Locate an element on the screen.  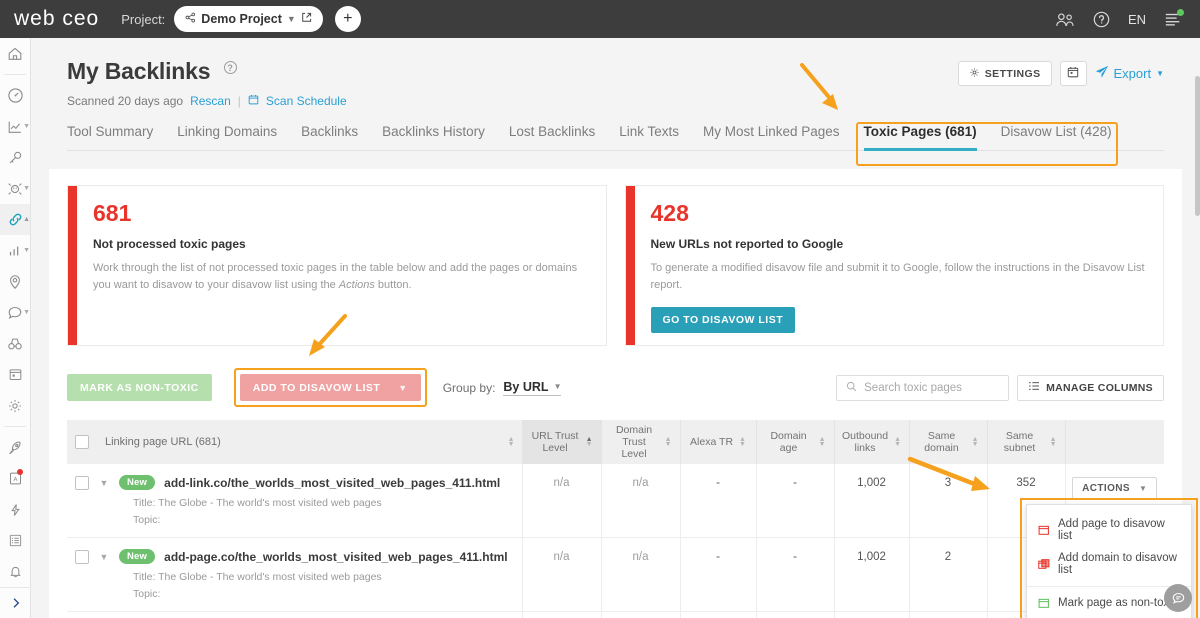
settings-button: SETTINGS is located at coordinates (1004, 73).